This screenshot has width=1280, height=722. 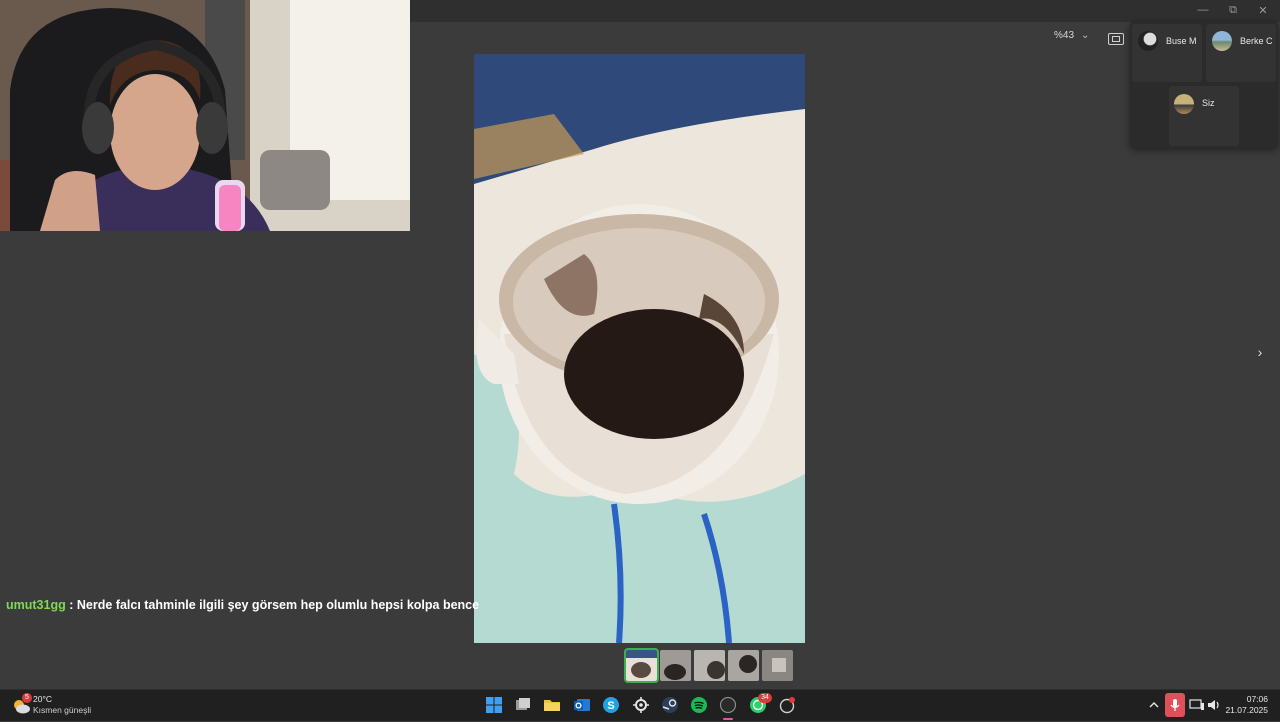 What do you see at coordinates (42, 699) in the screenshot?
I see `weather-temp: 20°C` at bounding box center [42, 699].